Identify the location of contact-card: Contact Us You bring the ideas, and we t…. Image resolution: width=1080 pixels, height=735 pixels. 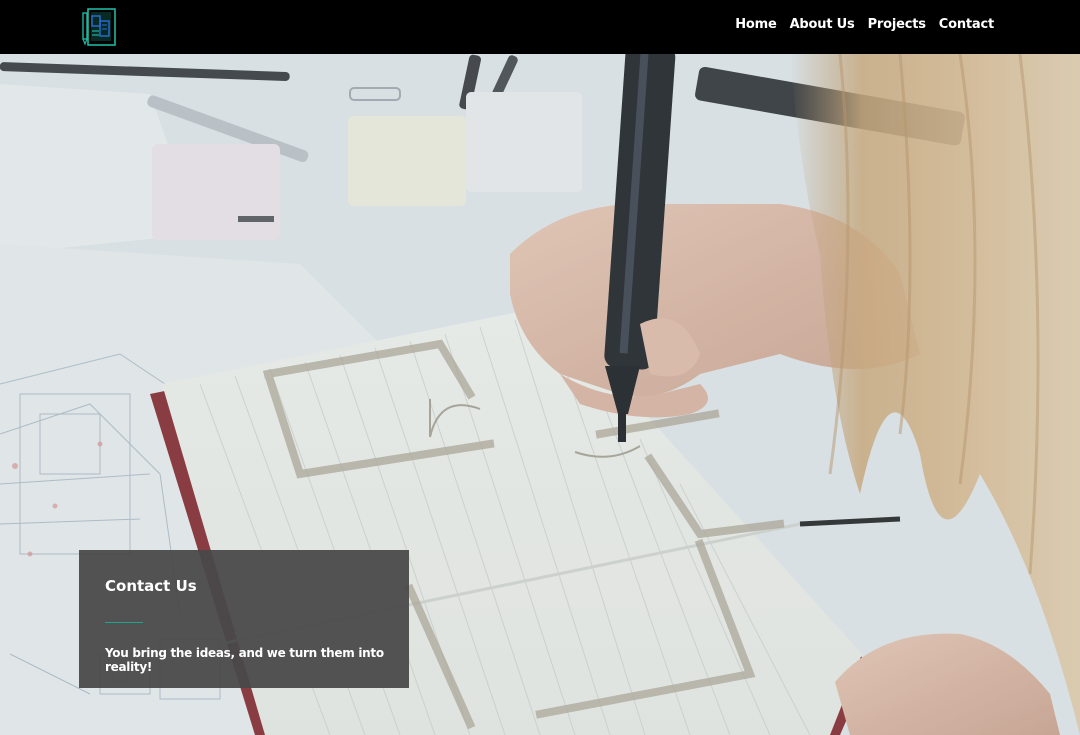
(244, 619).